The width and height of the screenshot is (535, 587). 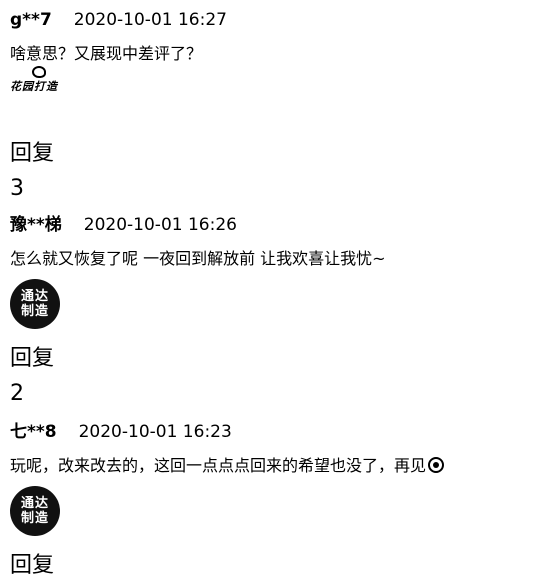 What do you see at coordinates (34, 86) in the screenshot?
I see `logo-text: 花园打造` at bounding box center [34, 86].